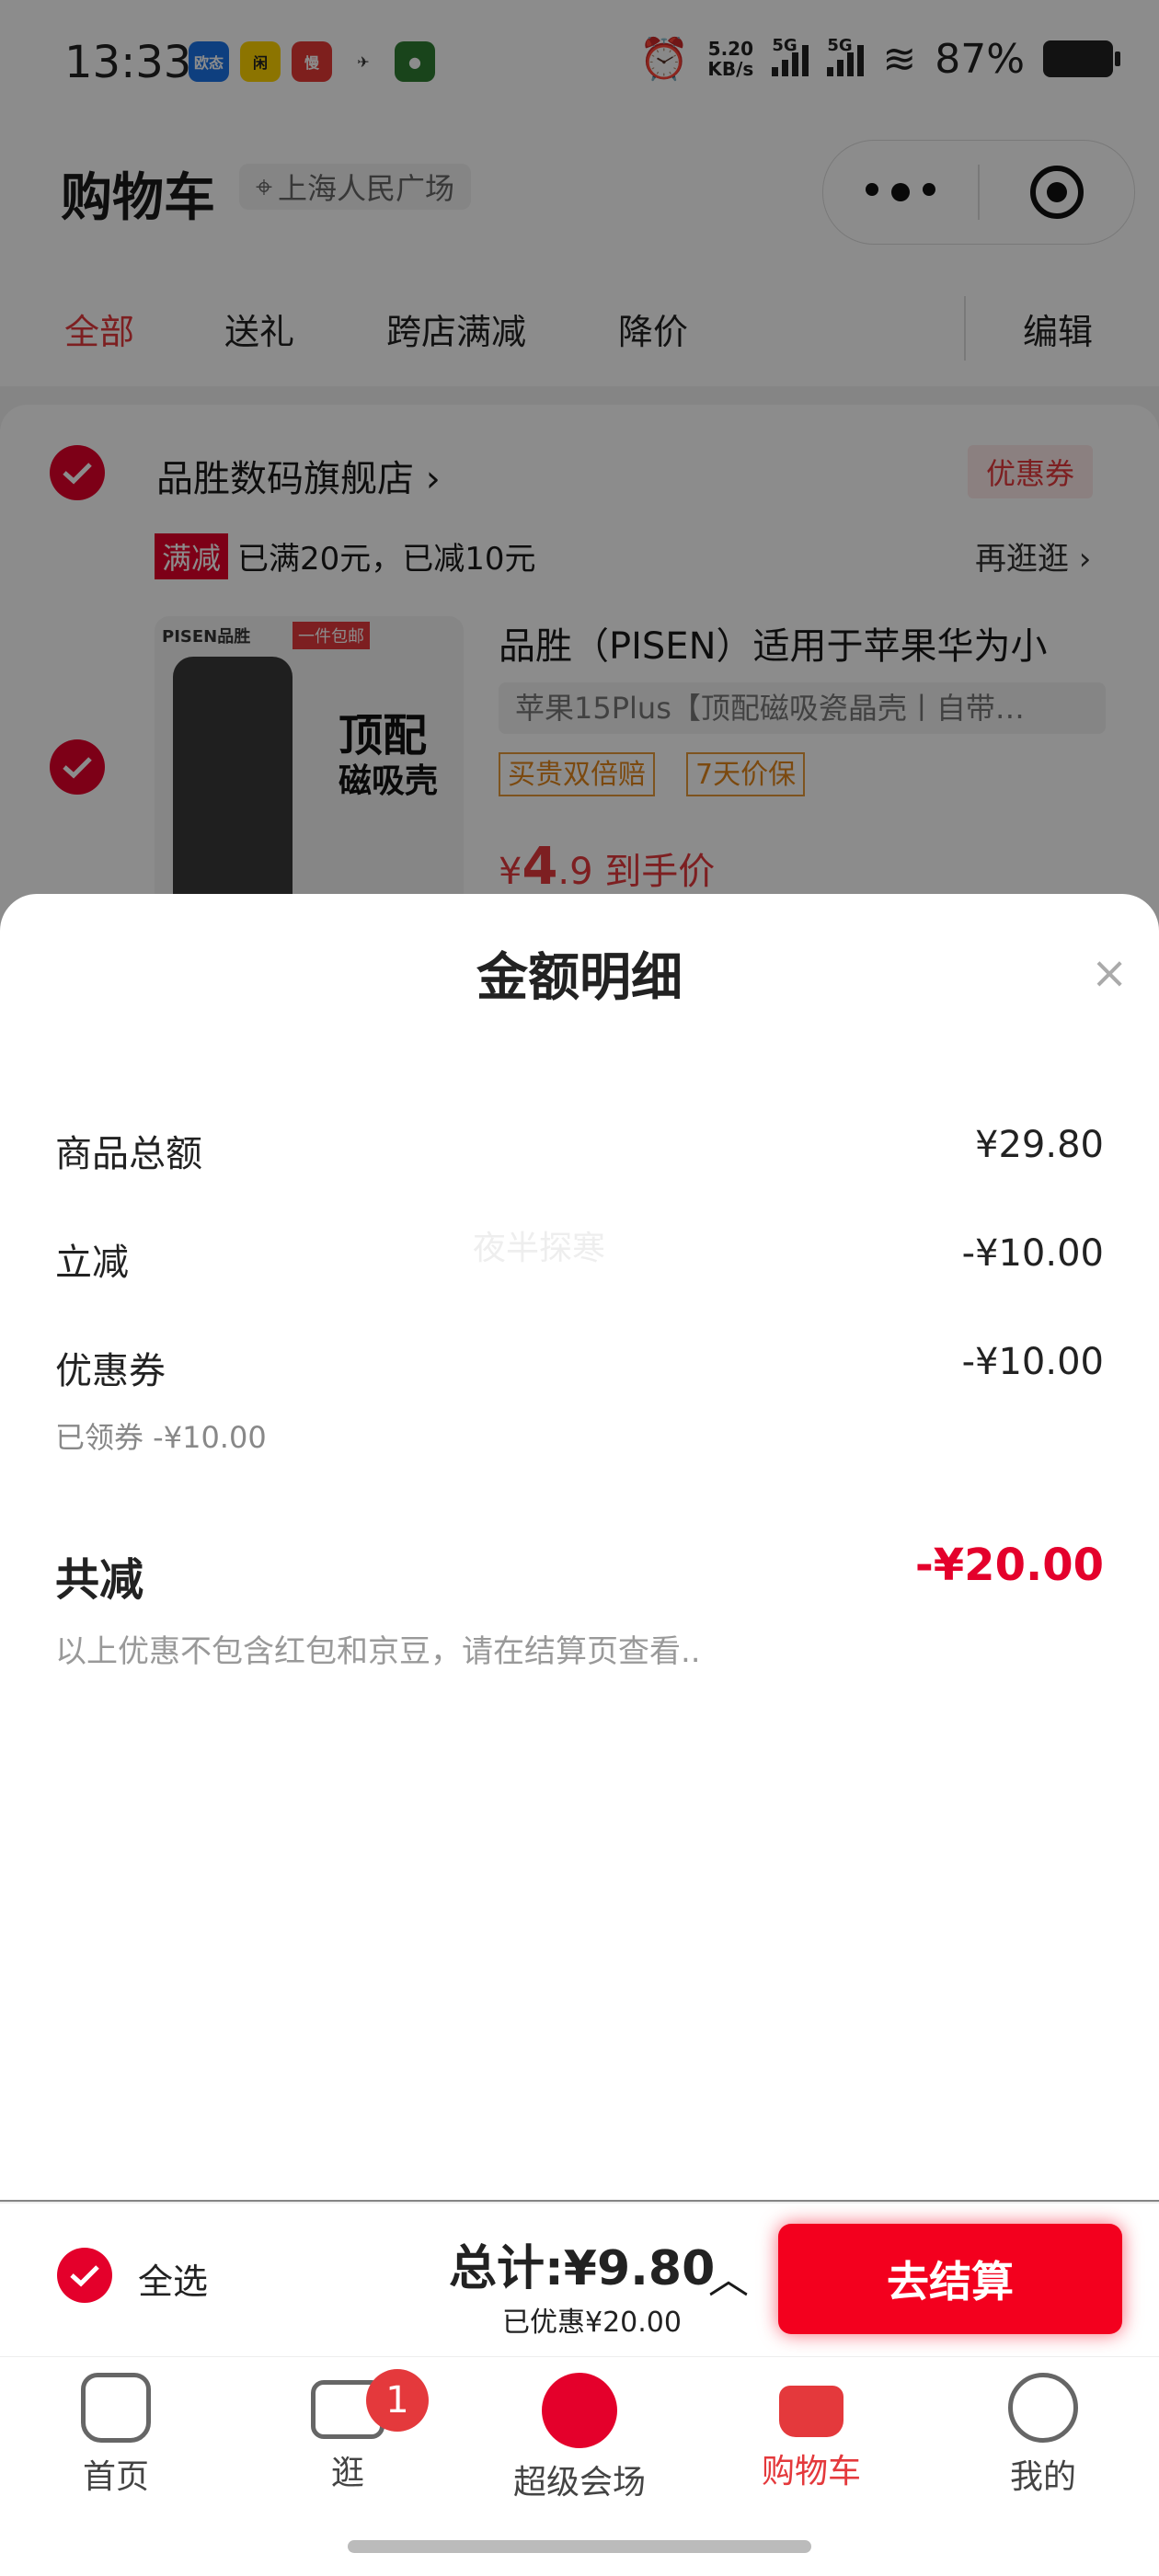 The height and width of the screenshot is (2576, 1159). I want to click on row-value-instant-discount: -¥10.00, so click(1032, 1253).